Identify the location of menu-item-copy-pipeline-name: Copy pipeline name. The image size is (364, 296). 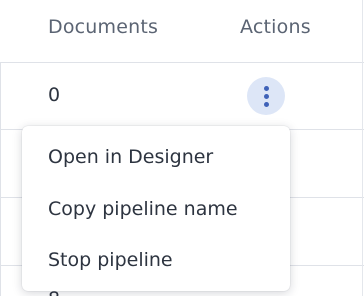
(156, 209).